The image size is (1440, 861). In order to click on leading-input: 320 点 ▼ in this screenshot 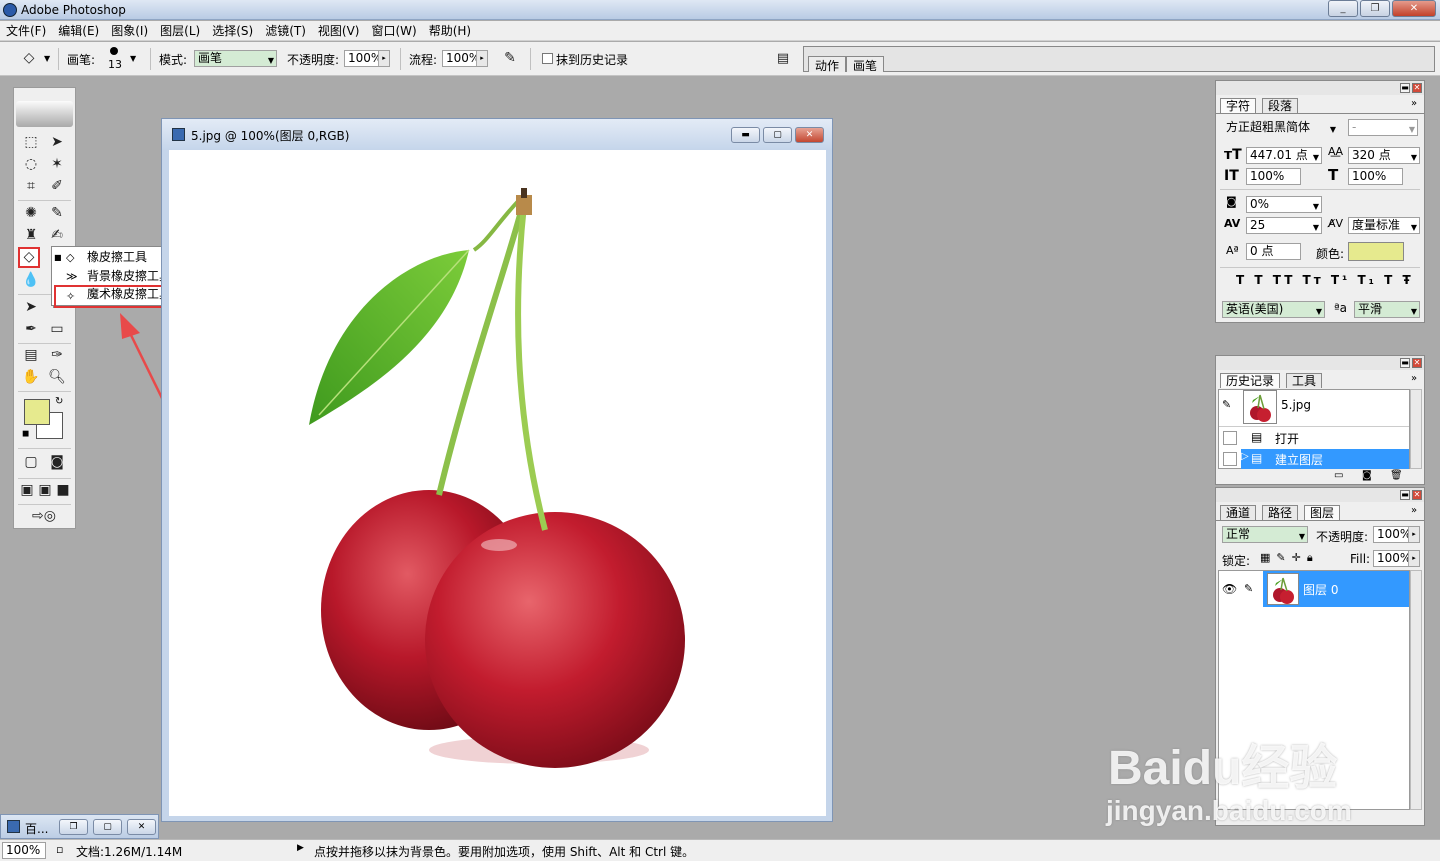, I will do `click(1384, 155)`.